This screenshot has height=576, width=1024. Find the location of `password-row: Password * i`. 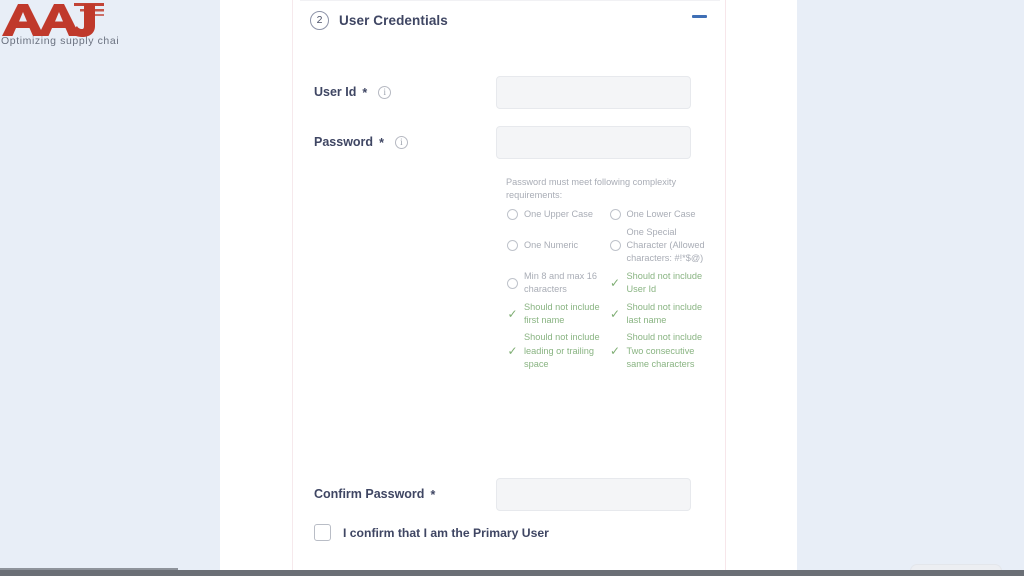

password-row: Password * i is located at coordinates (510, 142).